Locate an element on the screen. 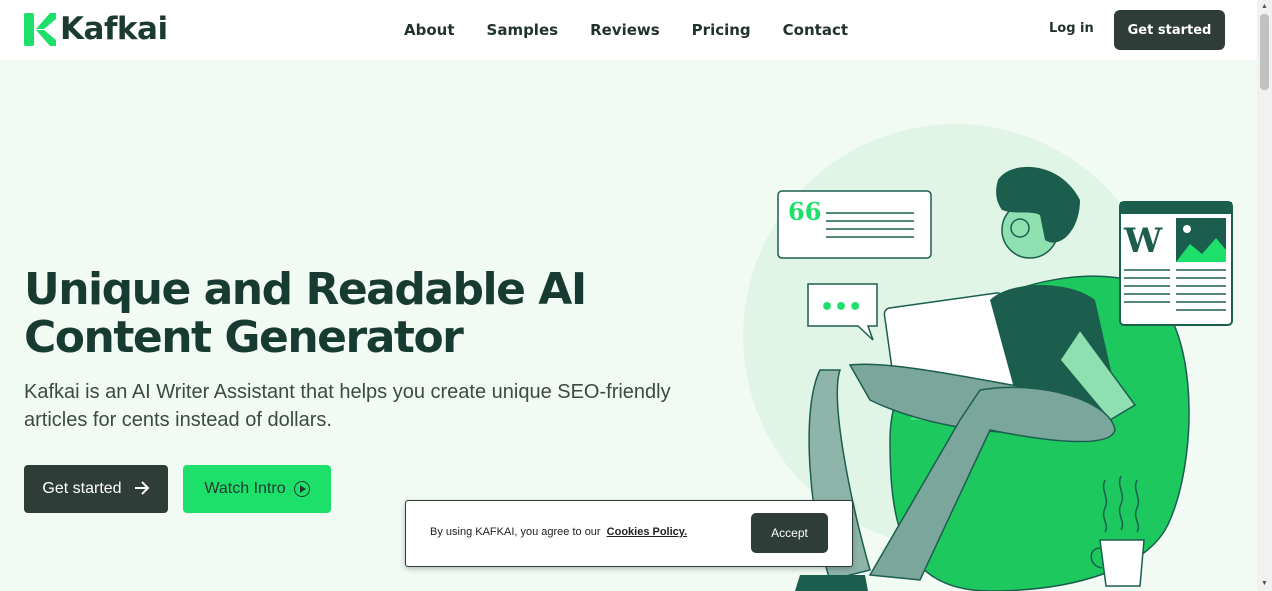 This screenshot has height=591, width=1272. watch-intro-button: Watch Intro is located at coordinates (257, 489).